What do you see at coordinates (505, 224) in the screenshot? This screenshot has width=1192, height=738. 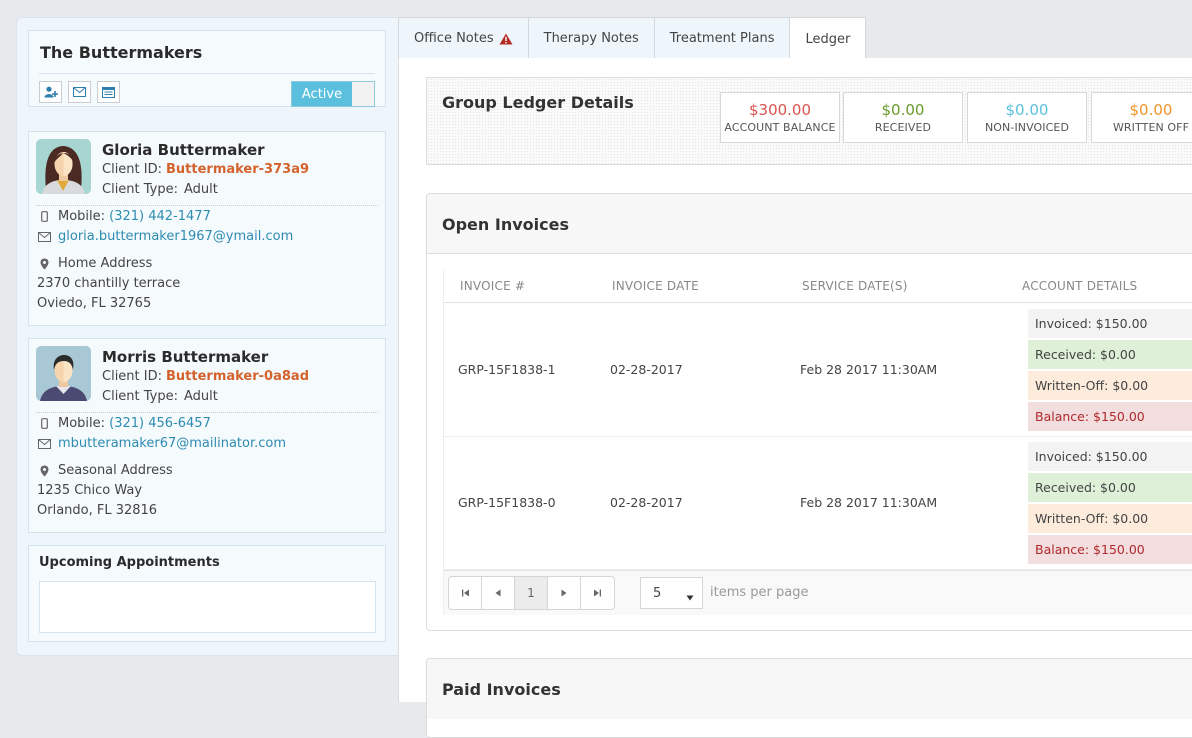 I see `open-invoices-title: Open Invoices` at bounding box center [505, 224].